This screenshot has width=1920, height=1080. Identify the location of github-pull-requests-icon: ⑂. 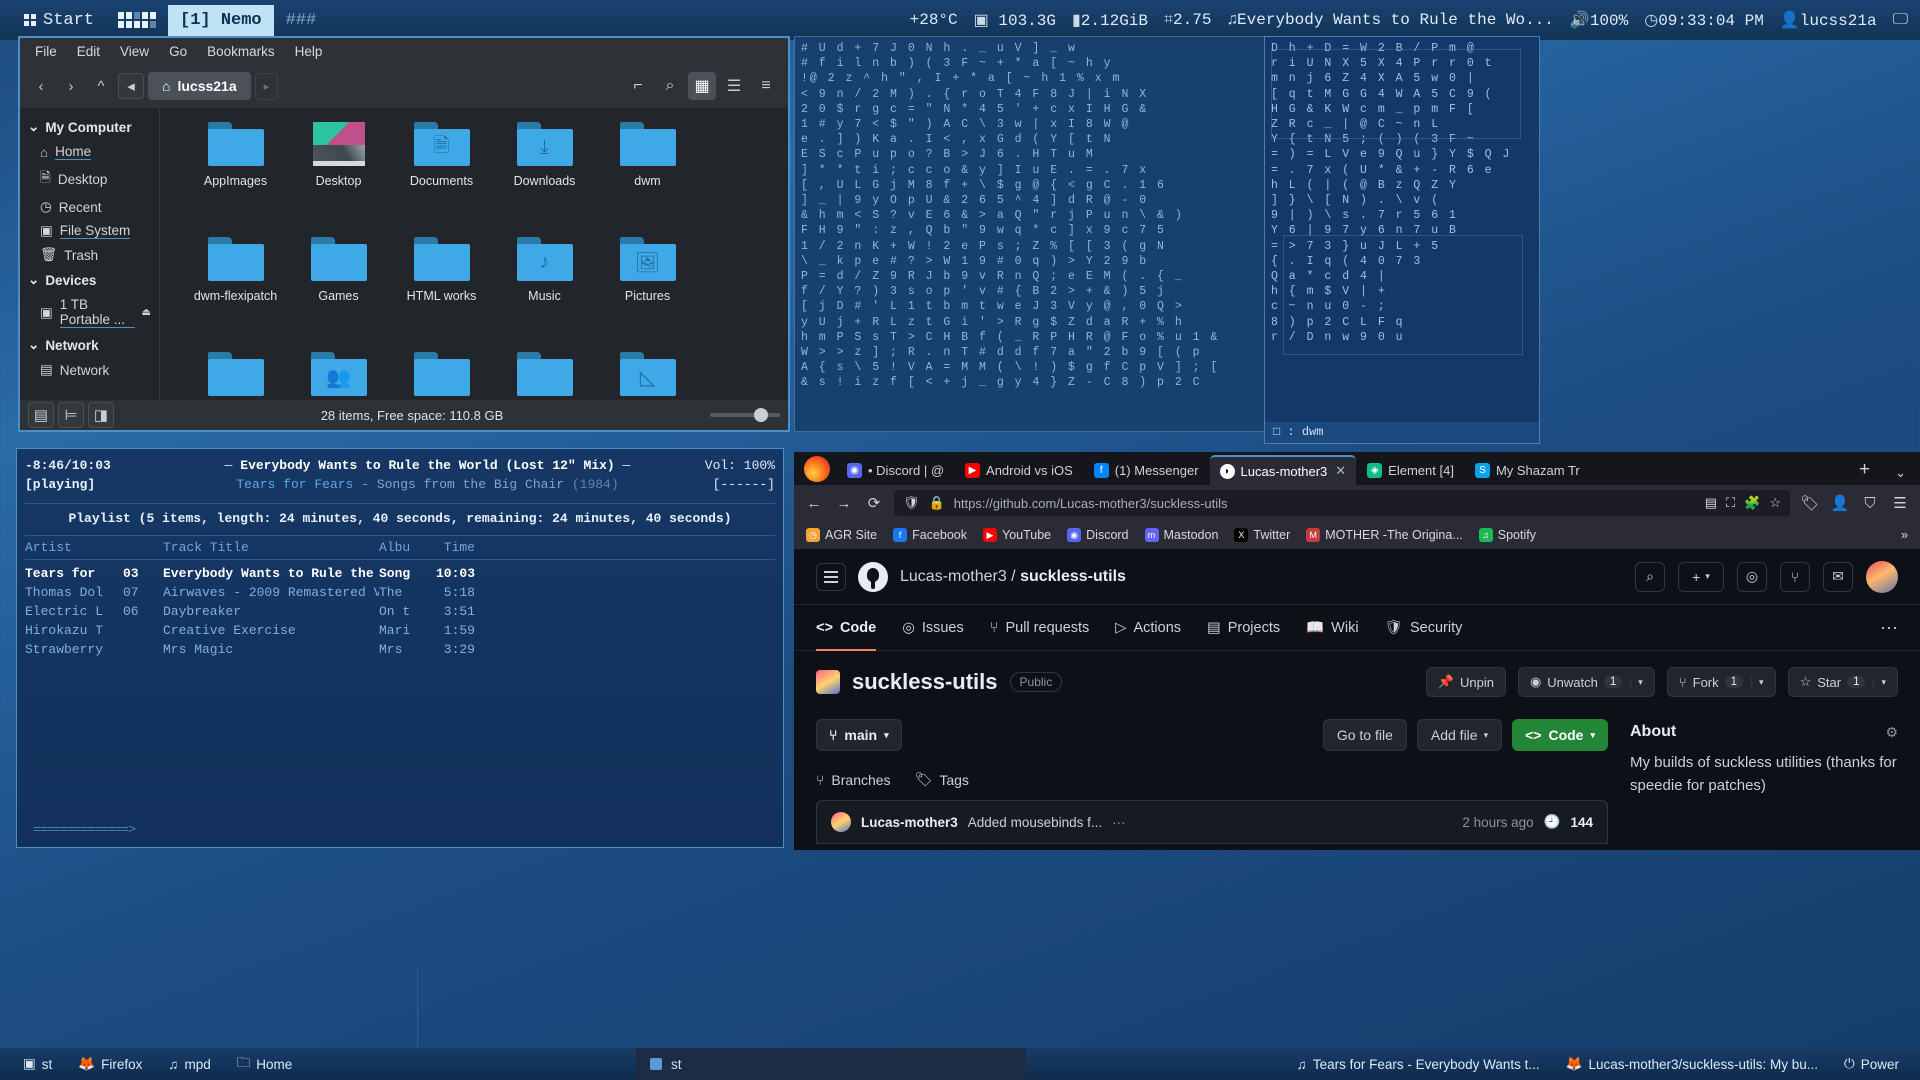
(1795, 576).